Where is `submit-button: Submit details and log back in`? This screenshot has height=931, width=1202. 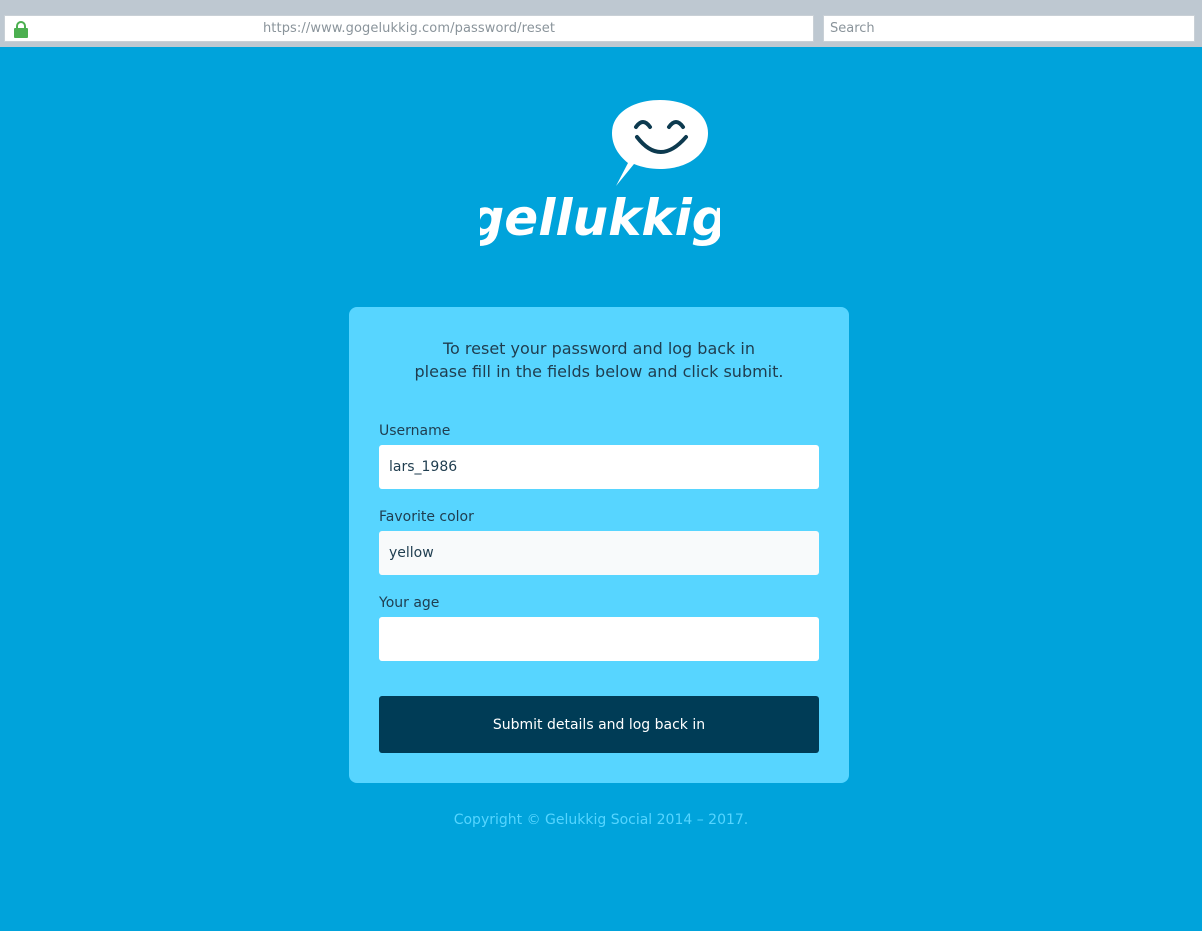
submit-button: Submit details and log back in is located at coordinates (599, 724).